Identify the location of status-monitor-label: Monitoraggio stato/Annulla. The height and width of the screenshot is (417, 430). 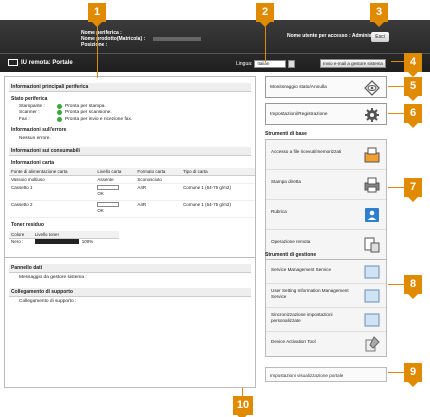
(298, 87).